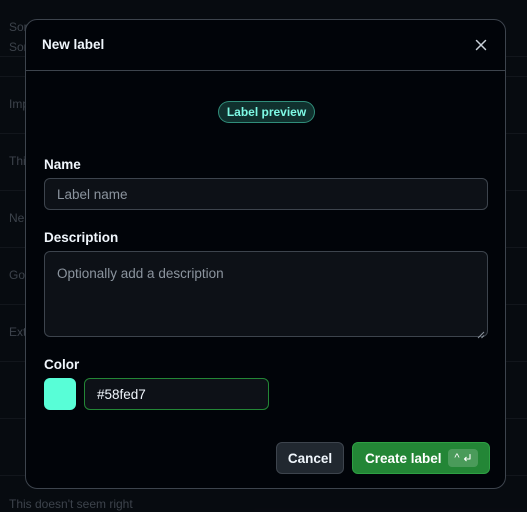  Describe the element at coordinates (60, 394) in the screenshot. I see `color-swatch-button` at that location.